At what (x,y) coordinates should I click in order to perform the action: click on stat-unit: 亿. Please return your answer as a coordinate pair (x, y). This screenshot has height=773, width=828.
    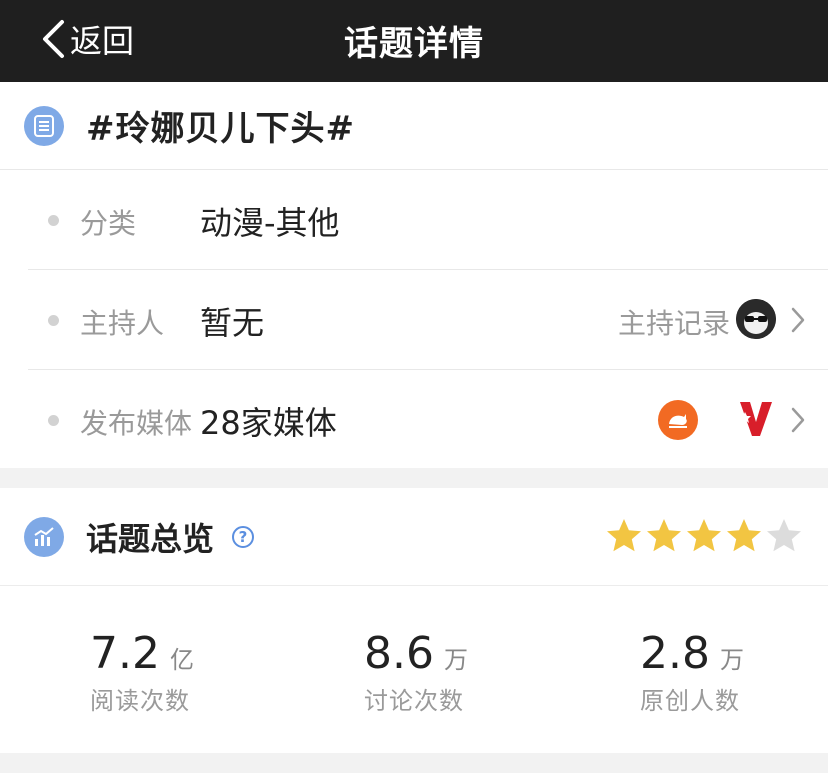
    Looking at the image, I should click on (181, 660).